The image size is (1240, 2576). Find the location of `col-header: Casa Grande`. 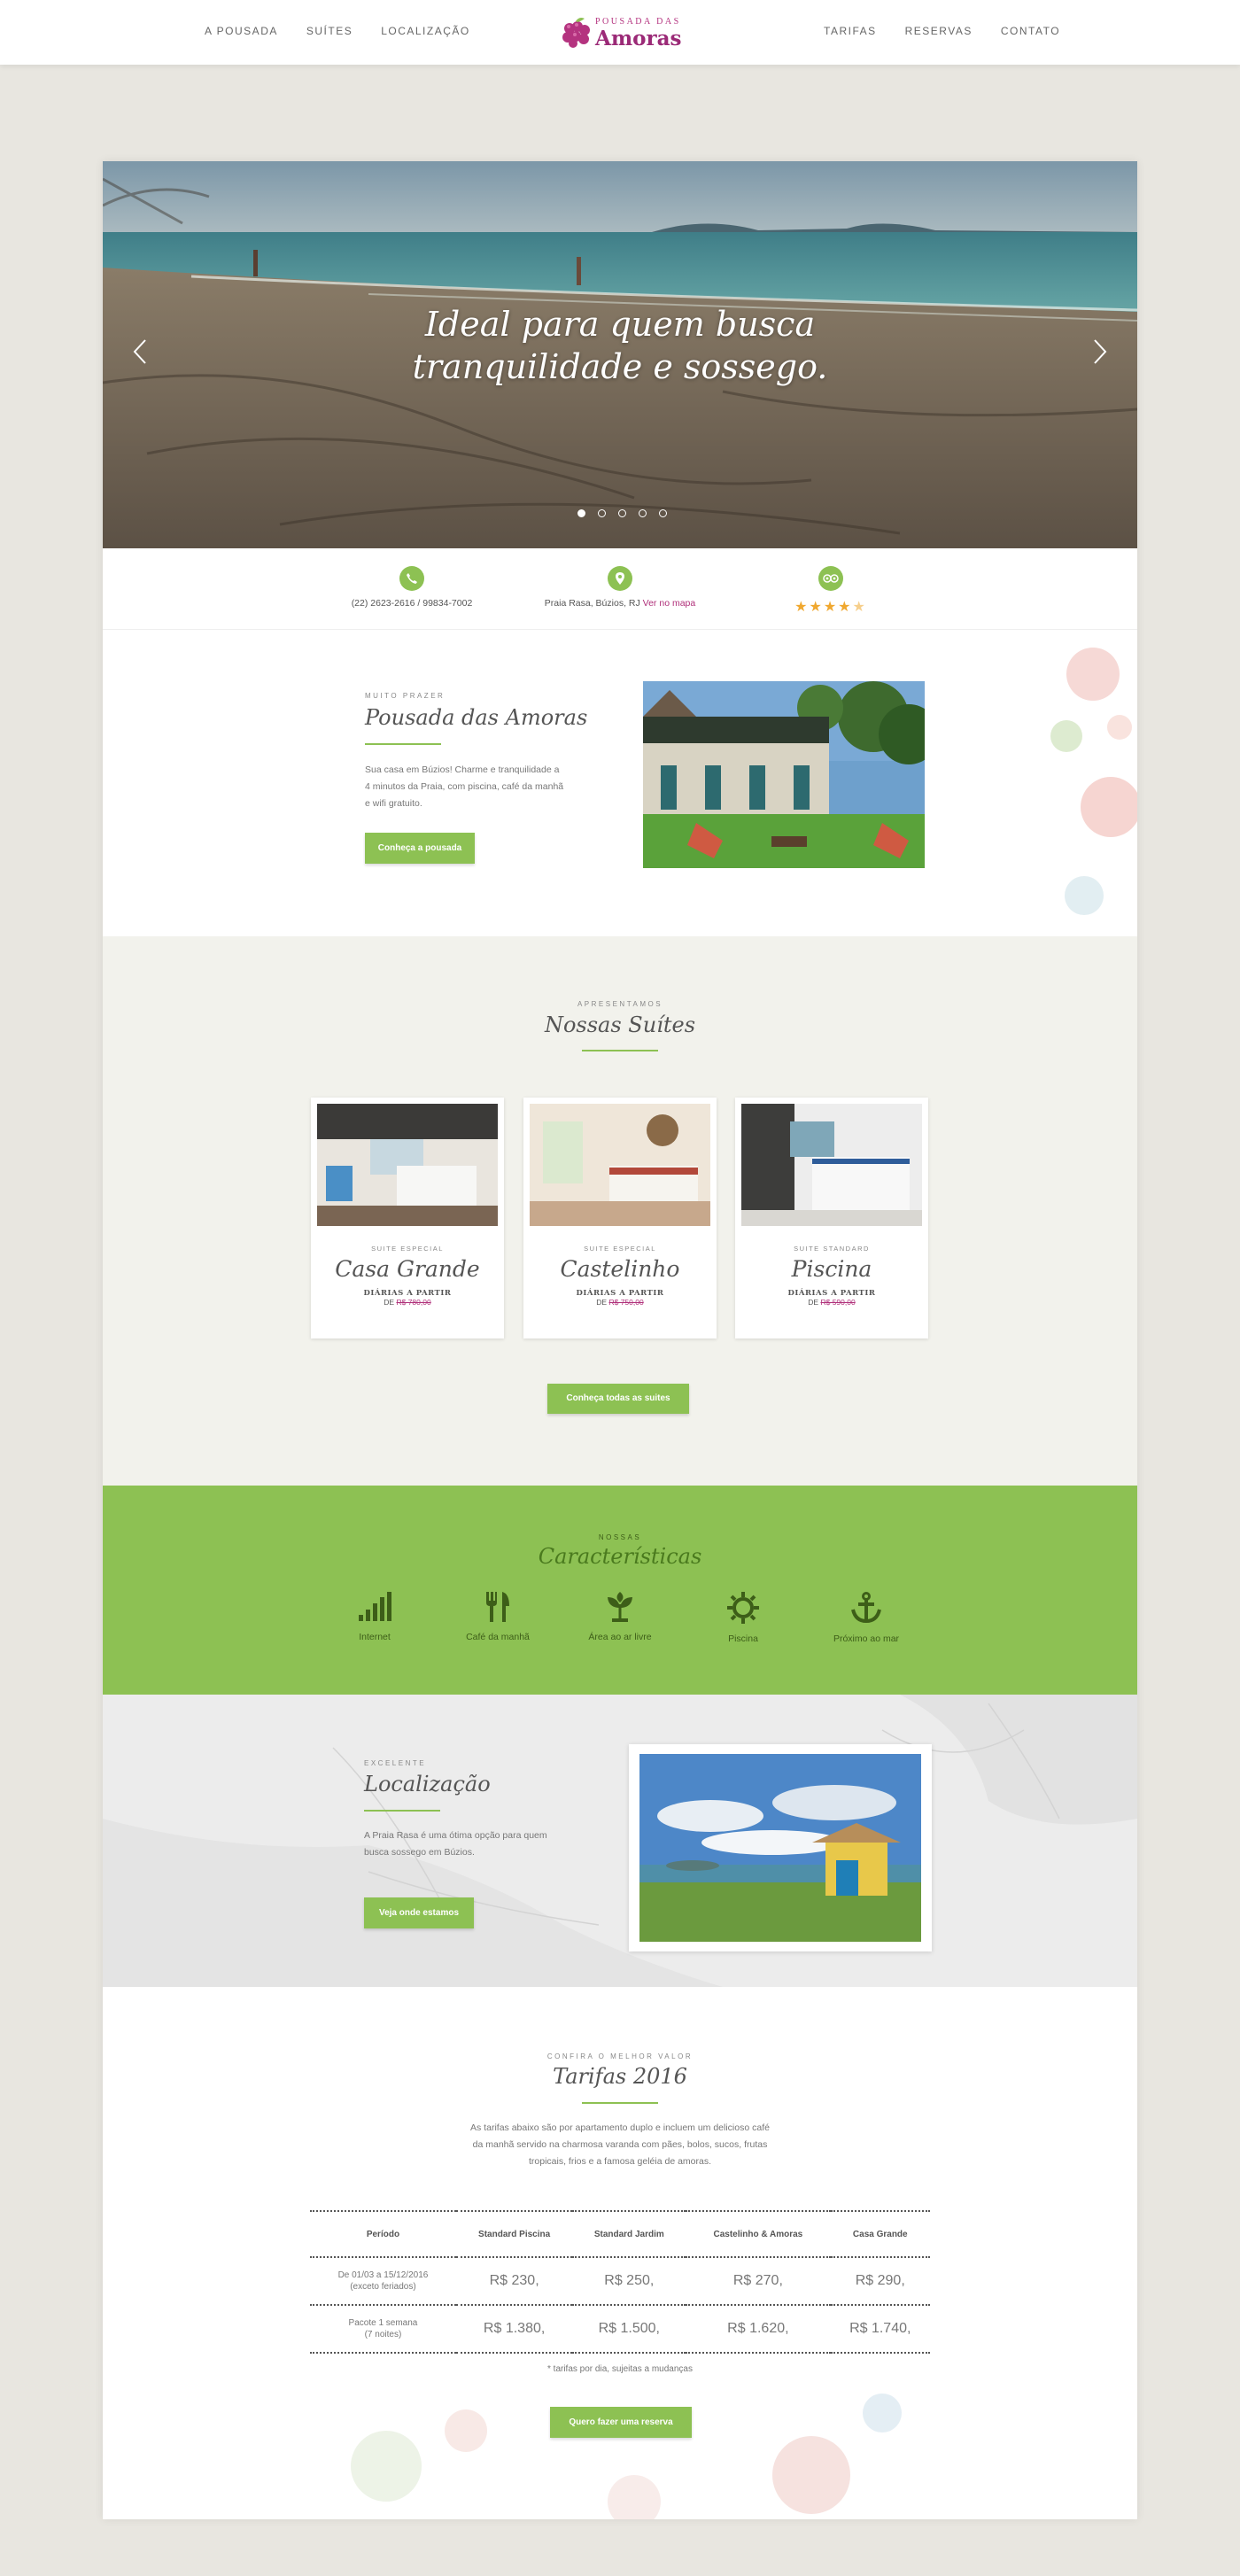

col-header: Casa Grande is located at coordinates (880, 2234).